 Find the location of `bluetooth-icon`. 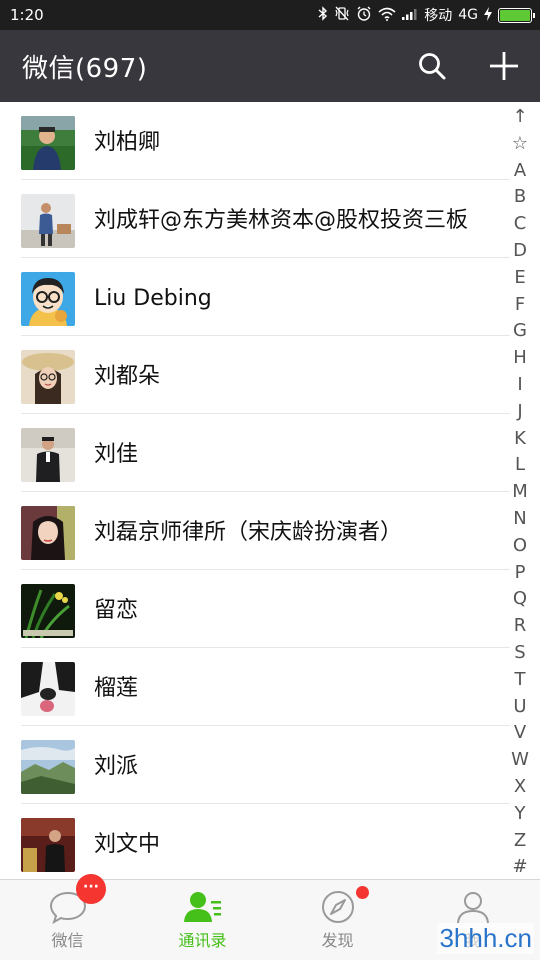

bluetooth-icon is located at coordinates (323, 15).